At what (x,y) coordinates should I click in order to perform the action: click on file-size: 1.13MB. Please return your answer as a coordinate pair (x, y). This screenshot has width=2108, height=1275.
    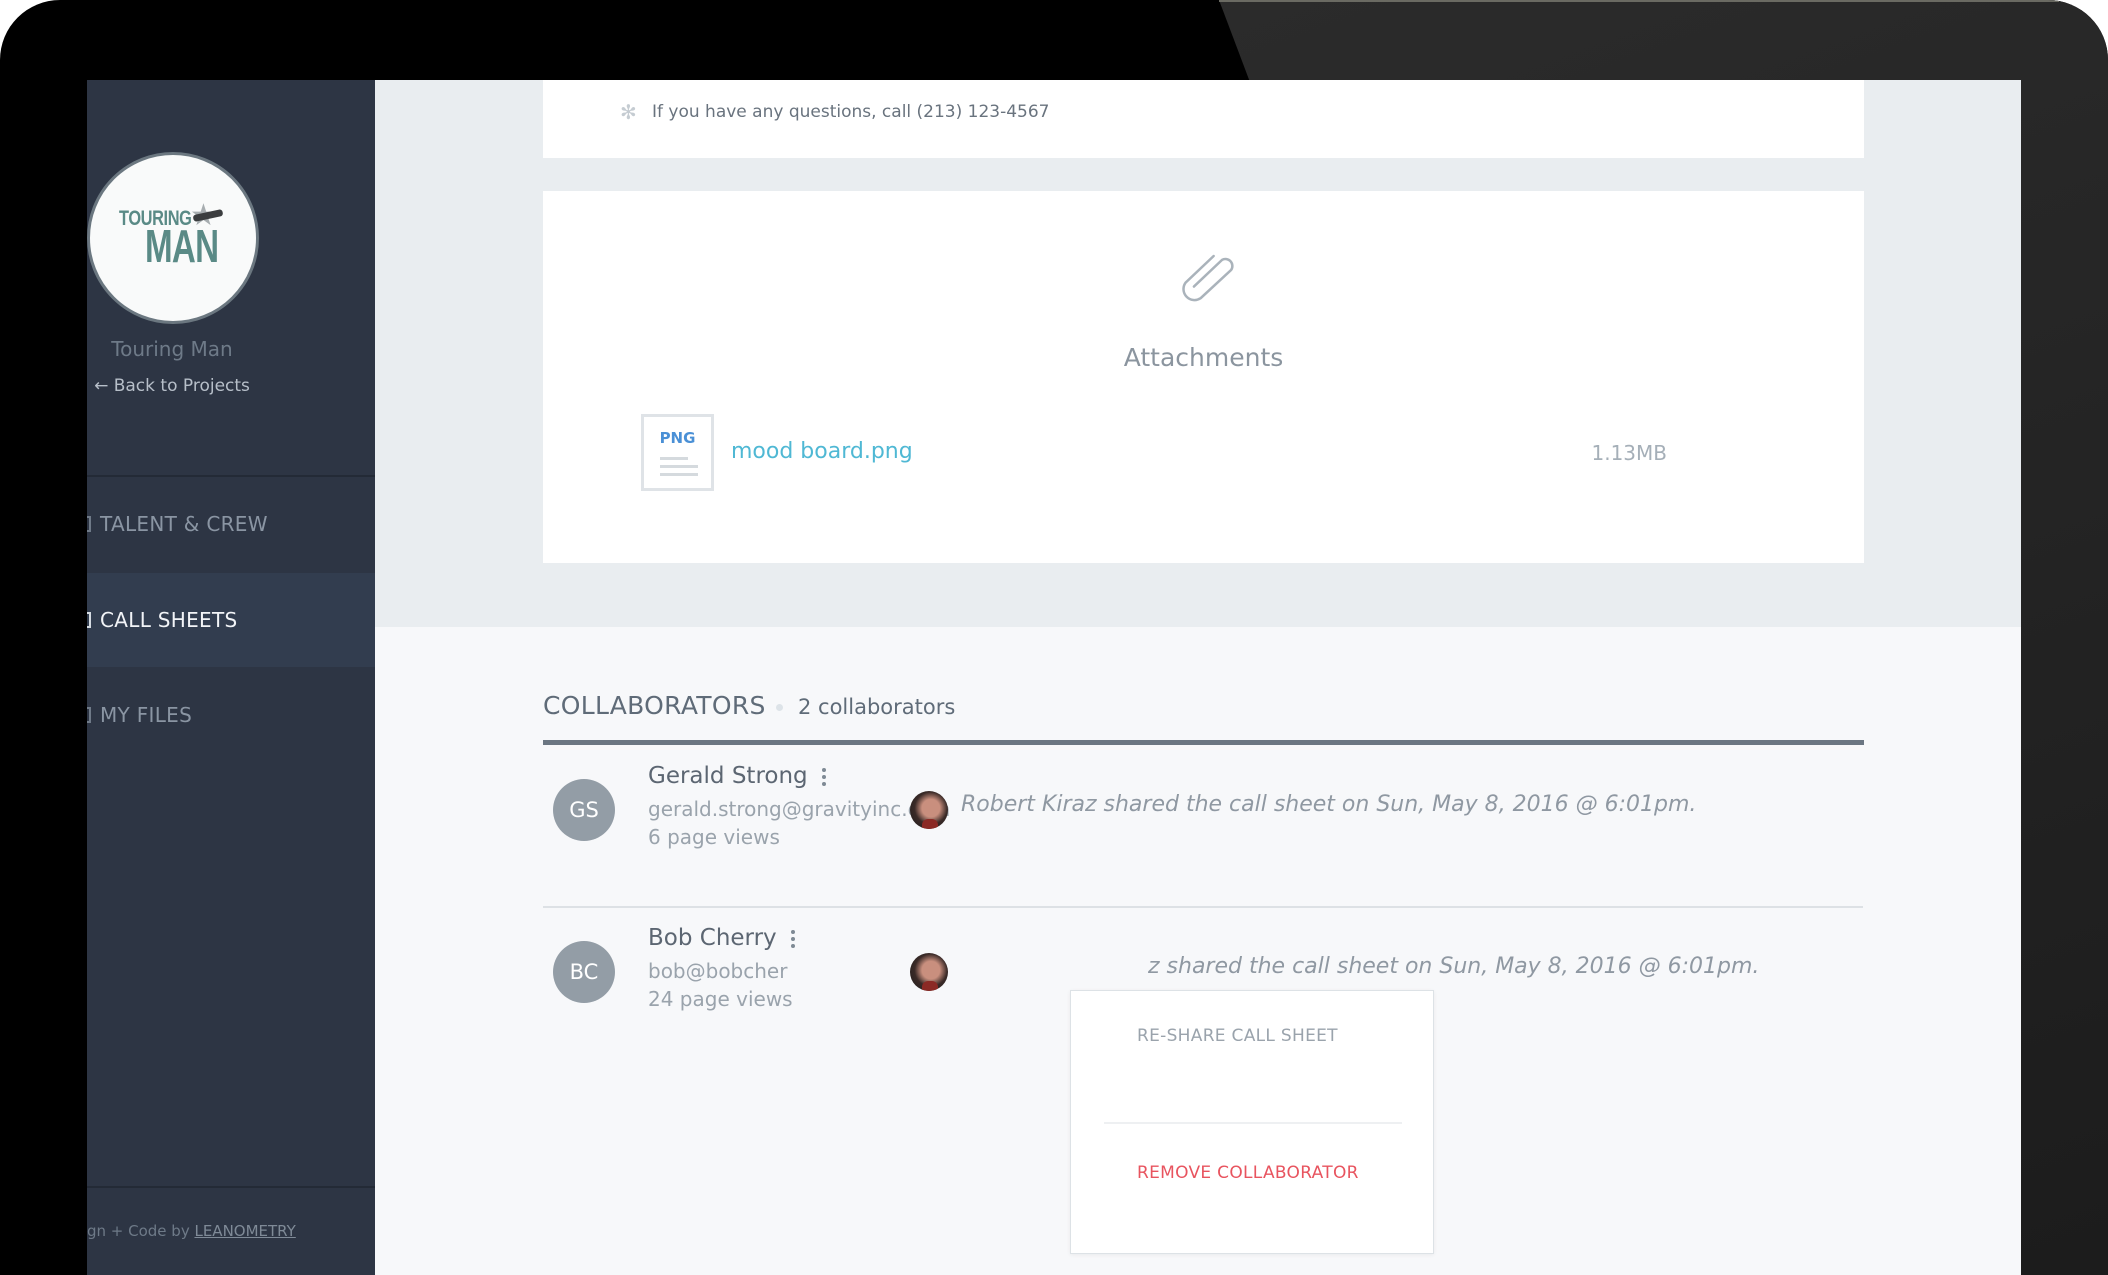
    Looking at the image, I should click on (1629, 453).